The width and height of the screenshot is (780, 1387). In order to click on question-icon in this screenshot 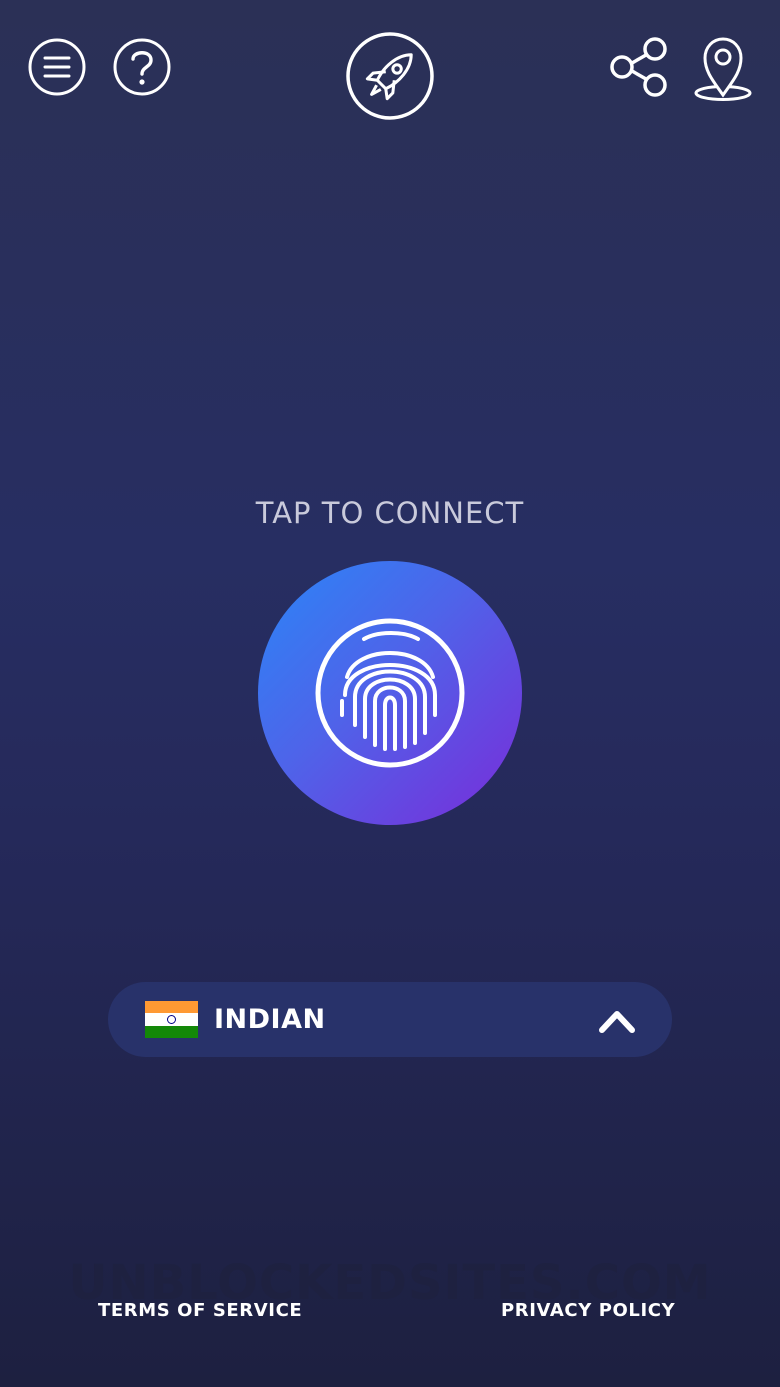, I will do `click(142, 67)`.